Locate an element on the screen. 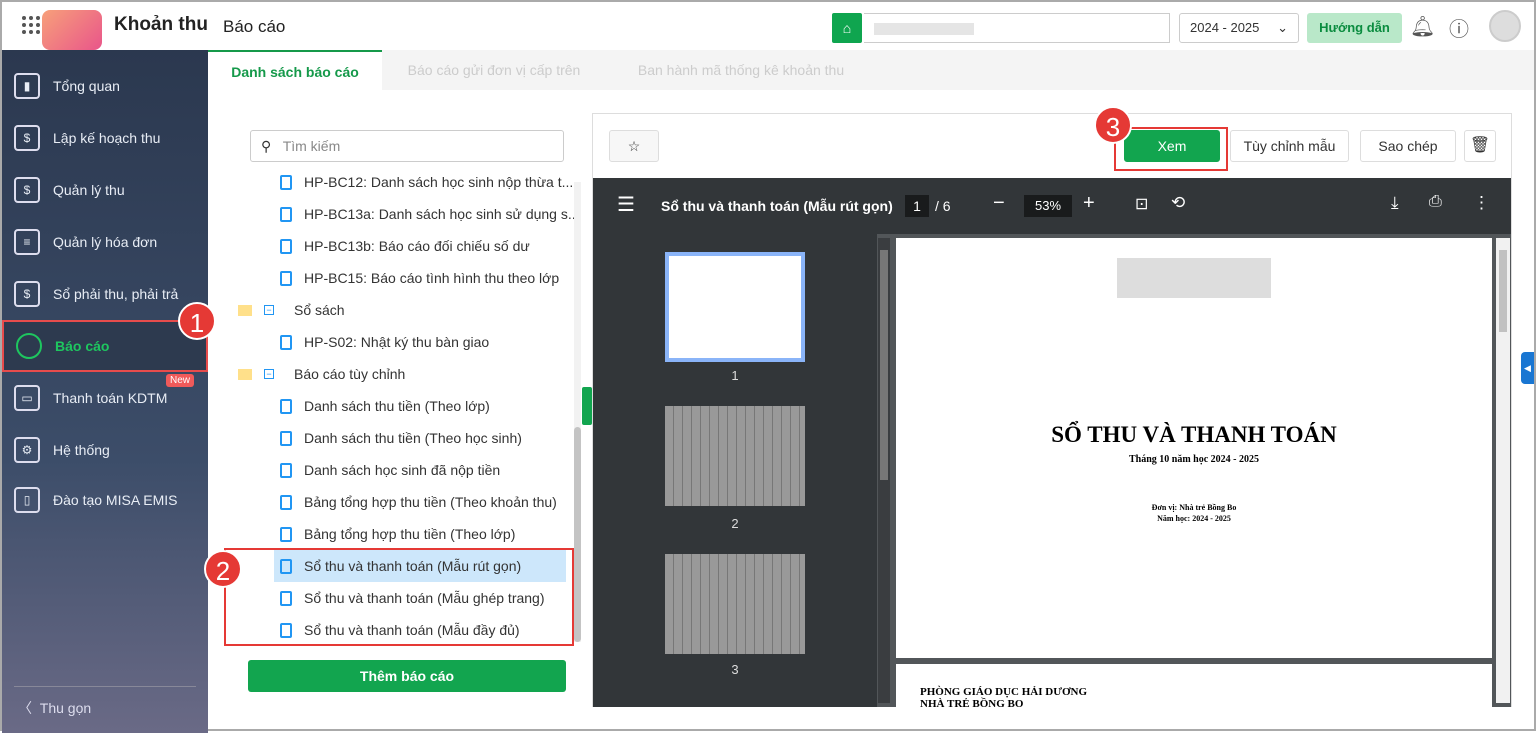  folder-icon is located at coordinates (245, 374).